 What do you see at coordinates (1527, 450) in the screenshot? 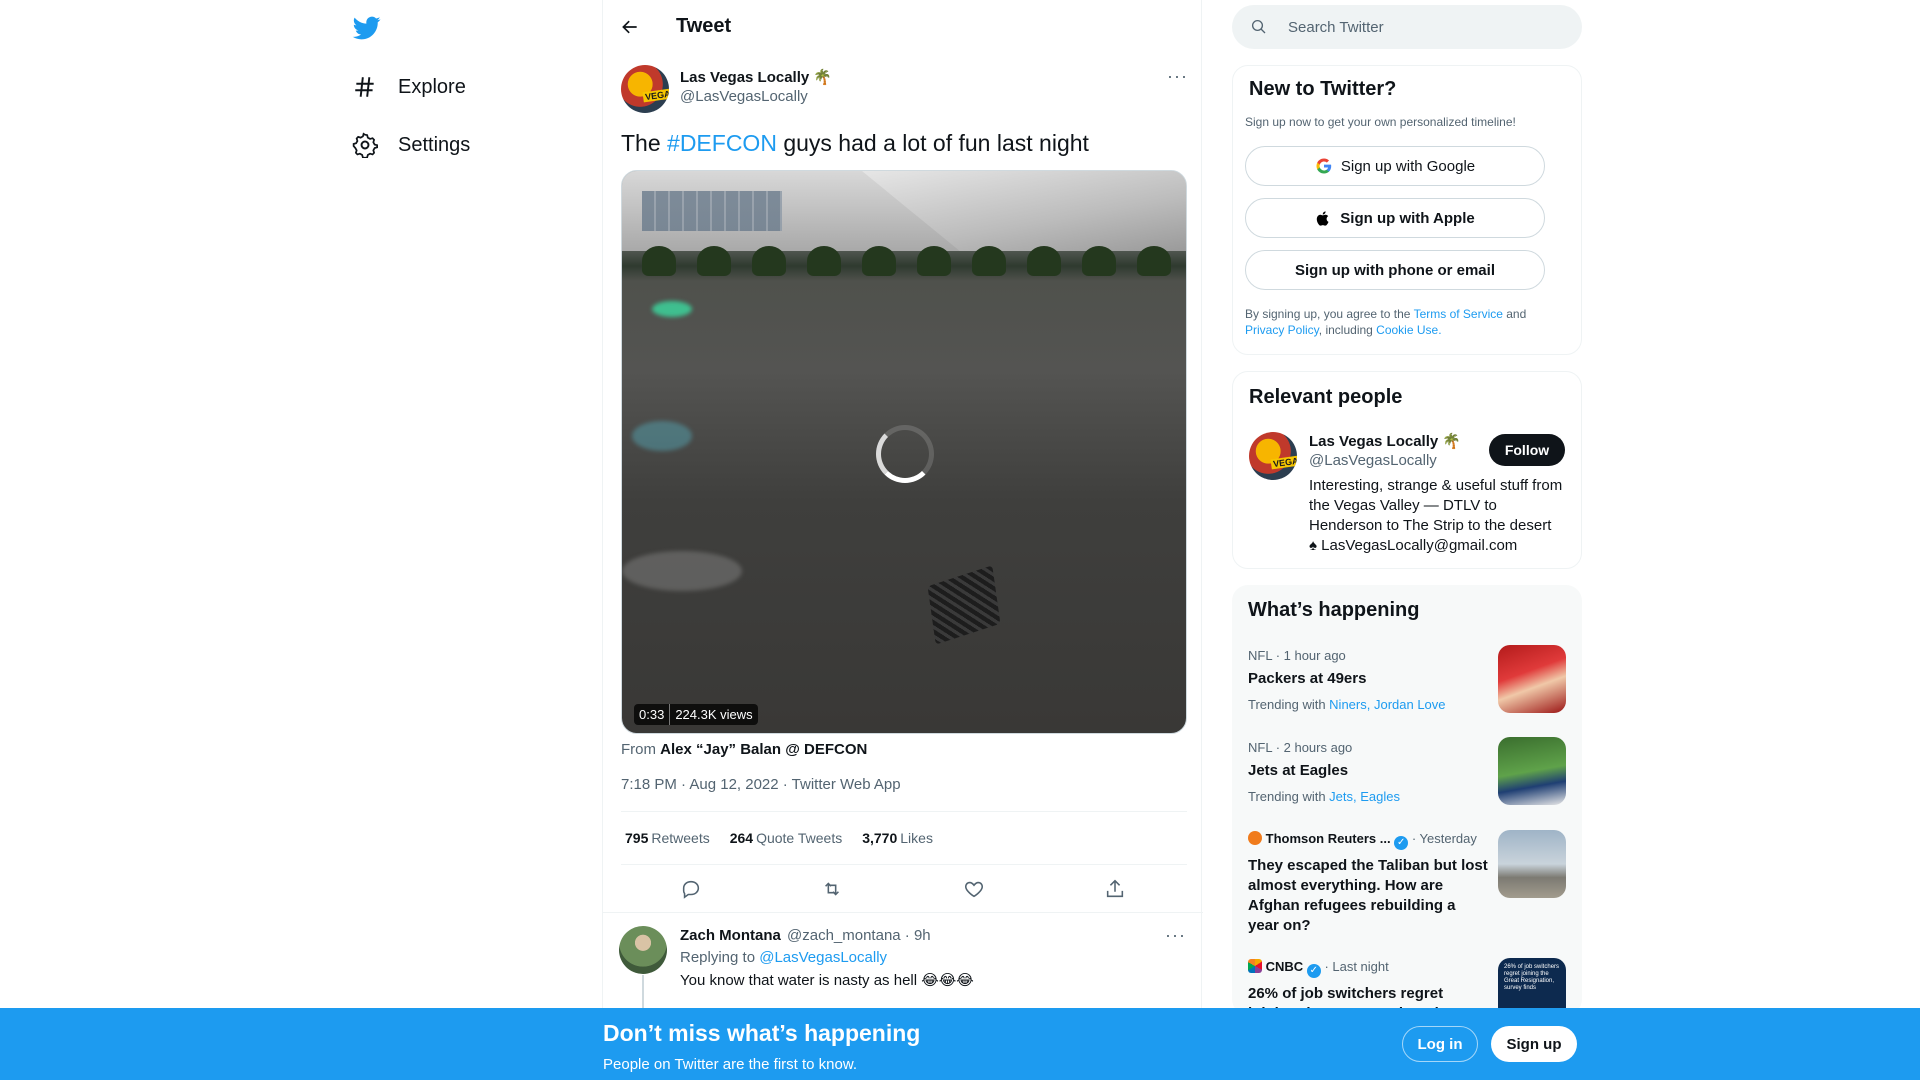
I see `follow-button: Follow` at bounding box center [1527, 450].